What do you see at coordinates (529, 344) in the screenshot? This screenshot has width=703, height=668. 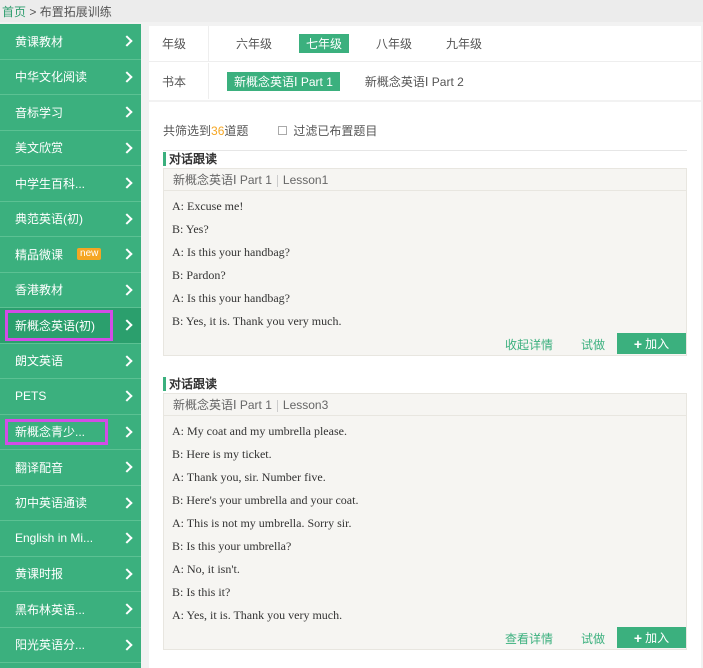 I see `collapse-details-link: 收起详情` at bounding box center [529, 344].